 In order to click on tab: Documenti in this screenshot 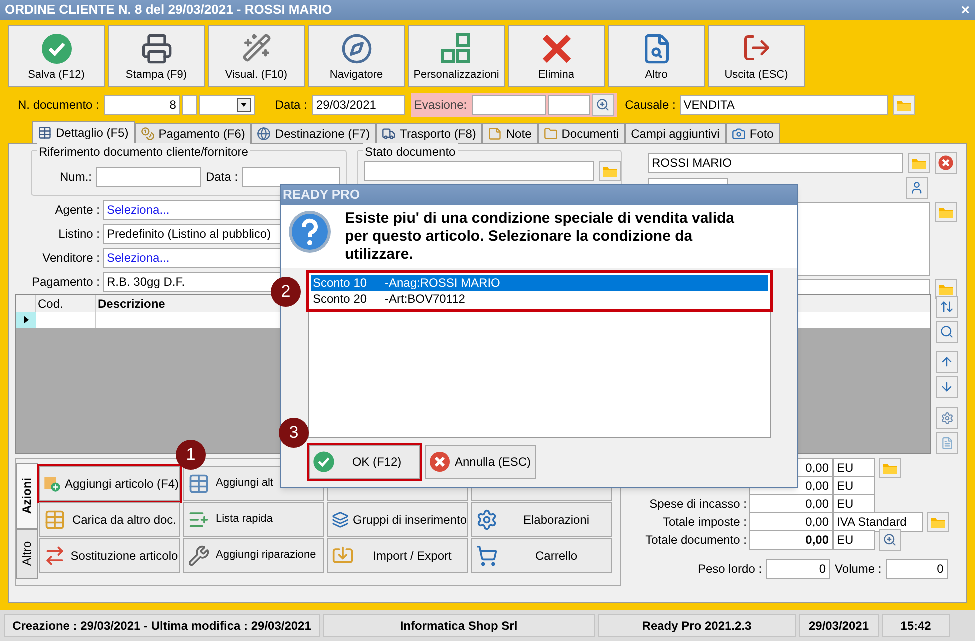, I will do `click(582, 133)`.